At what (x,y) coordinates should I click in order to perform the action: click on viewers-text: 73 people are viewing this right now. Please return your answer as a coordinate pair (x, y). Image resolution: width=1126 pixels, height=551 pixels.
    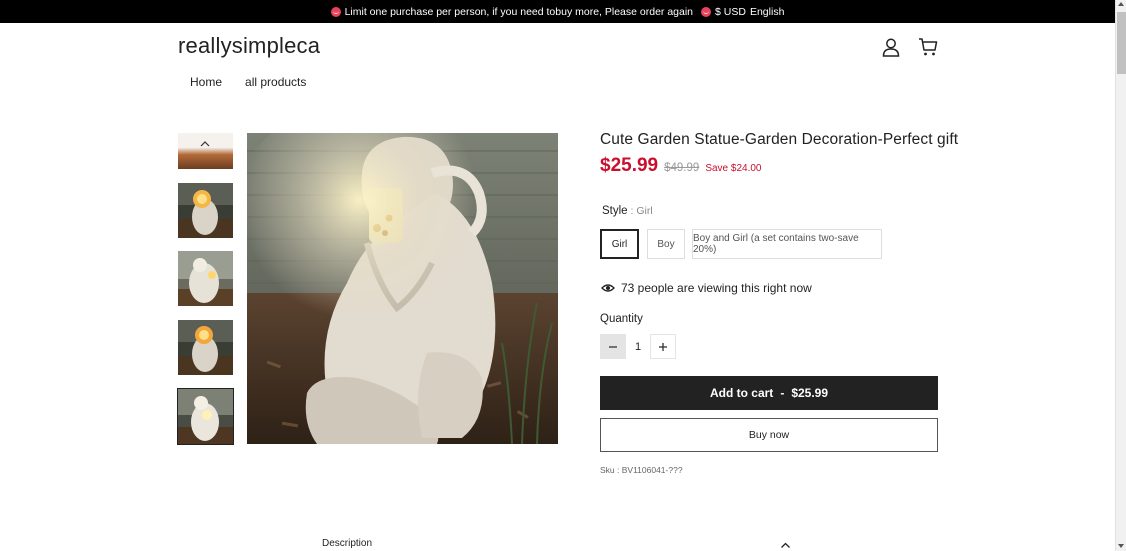
    Looking at the image, I should click on (716, 288).